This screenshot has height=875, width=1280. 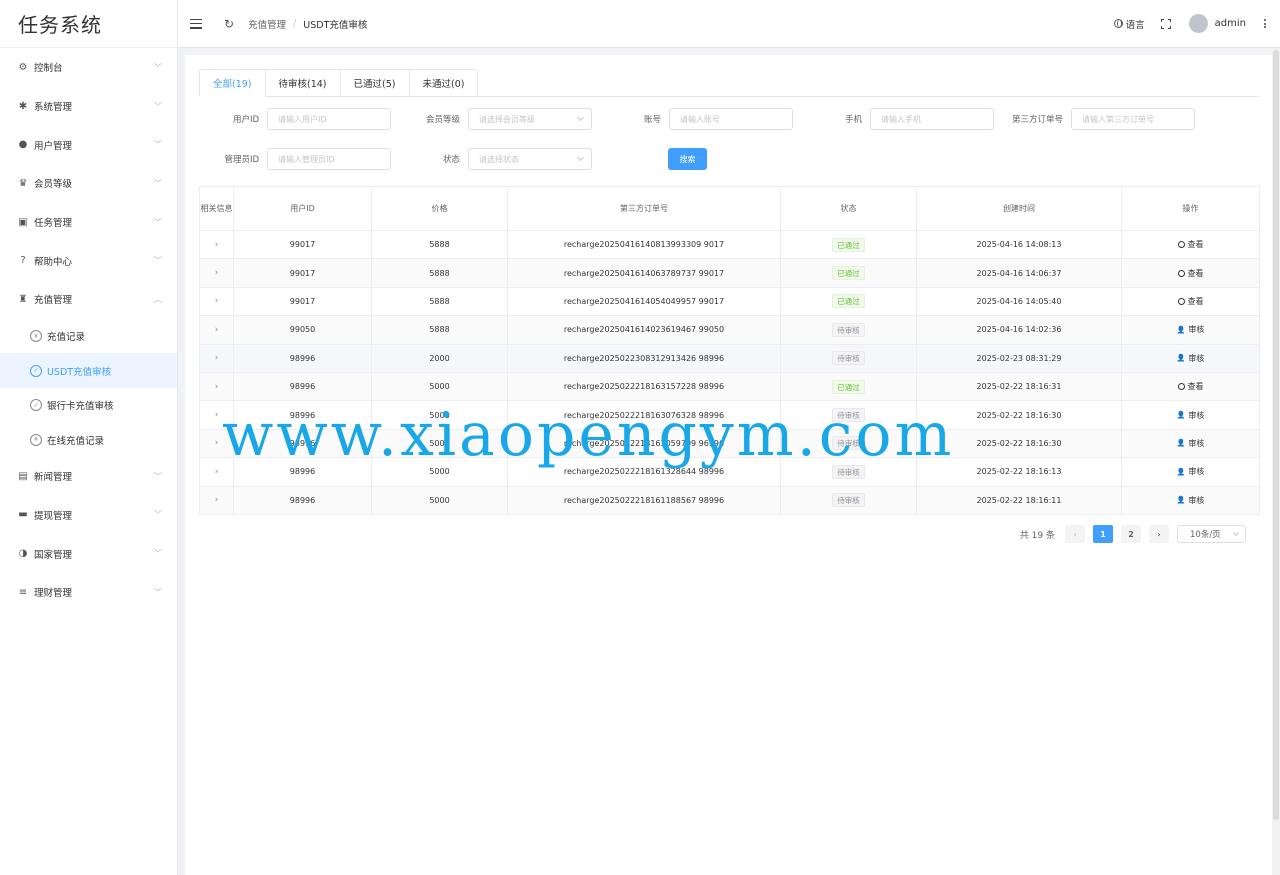 I want to click on header-actions: 语言 admin, so click(x=1189, y=23).